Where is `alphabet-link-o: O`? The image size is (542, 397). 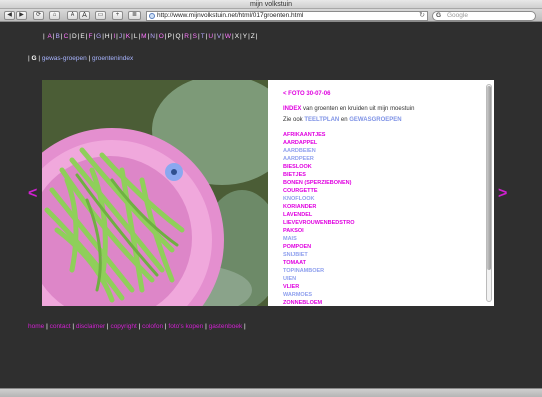
alphabet-link-o: O is located at coordinates (161, 36).